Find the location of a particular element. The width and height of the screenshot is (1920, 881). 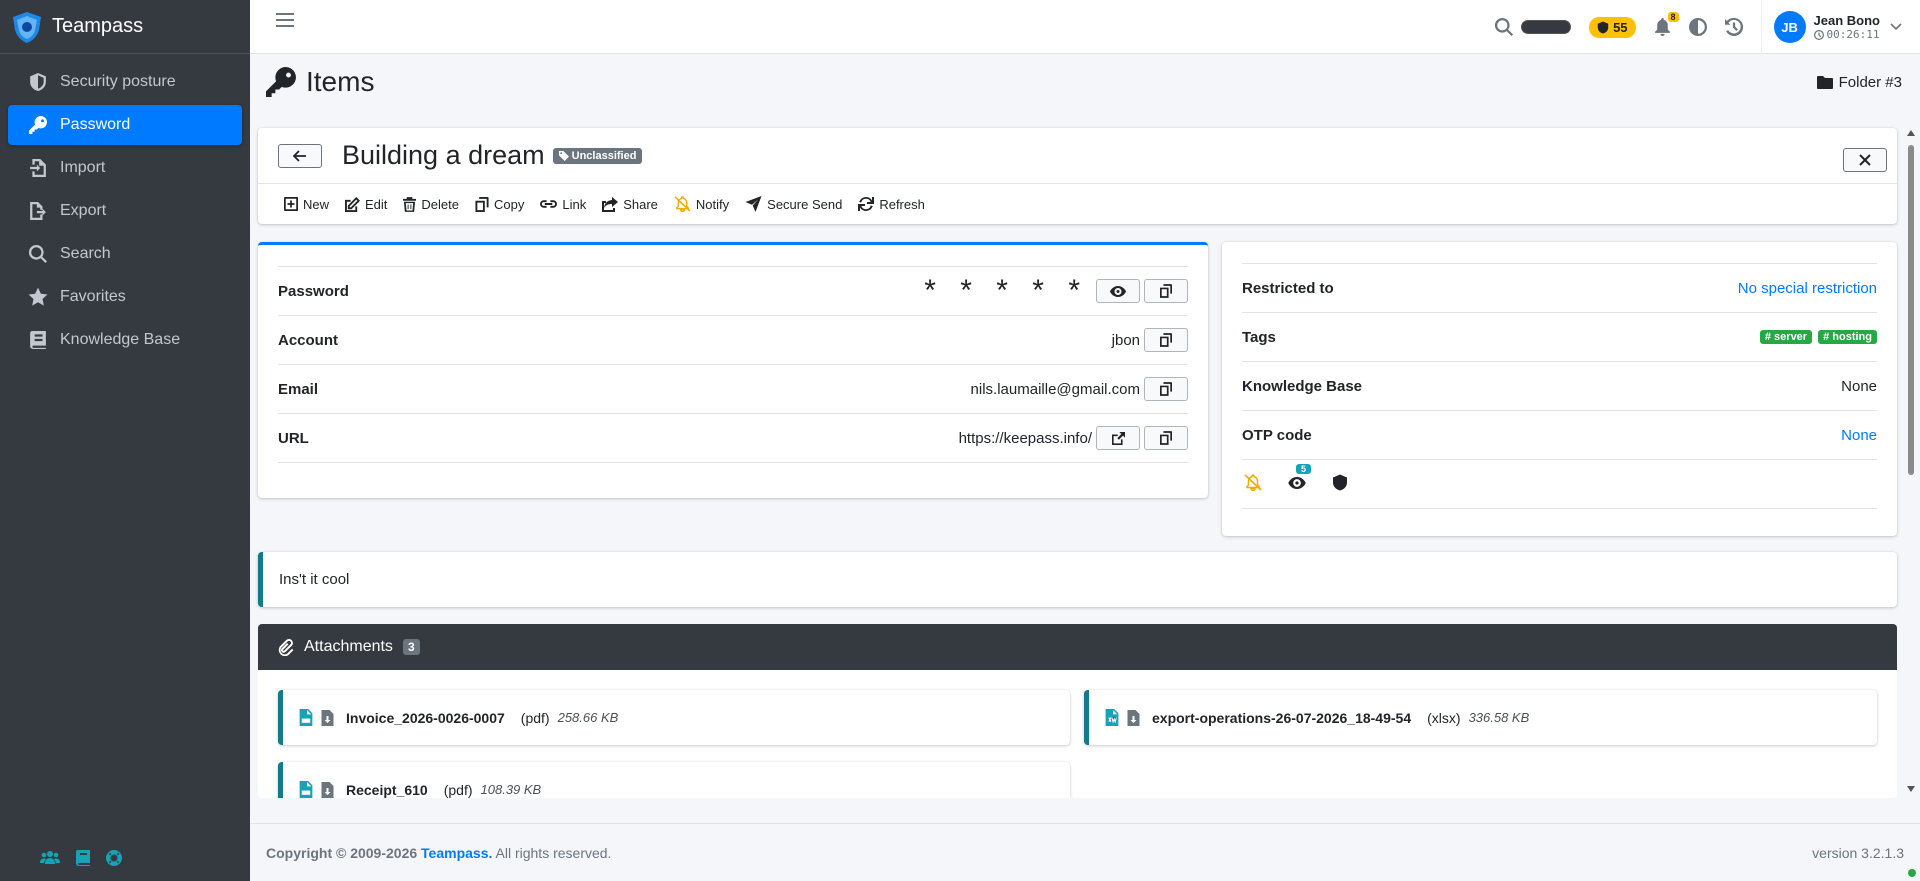

tag-server: # server is located at coordinates (1786, 337).